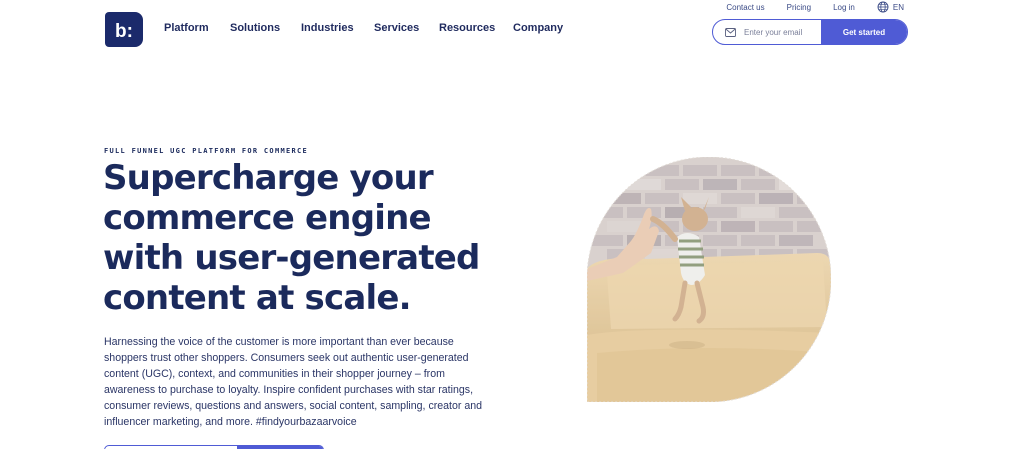  Describe the element at coordinates (197, 28) in the screenshot. I see `nav-platform: Platform` at that location.